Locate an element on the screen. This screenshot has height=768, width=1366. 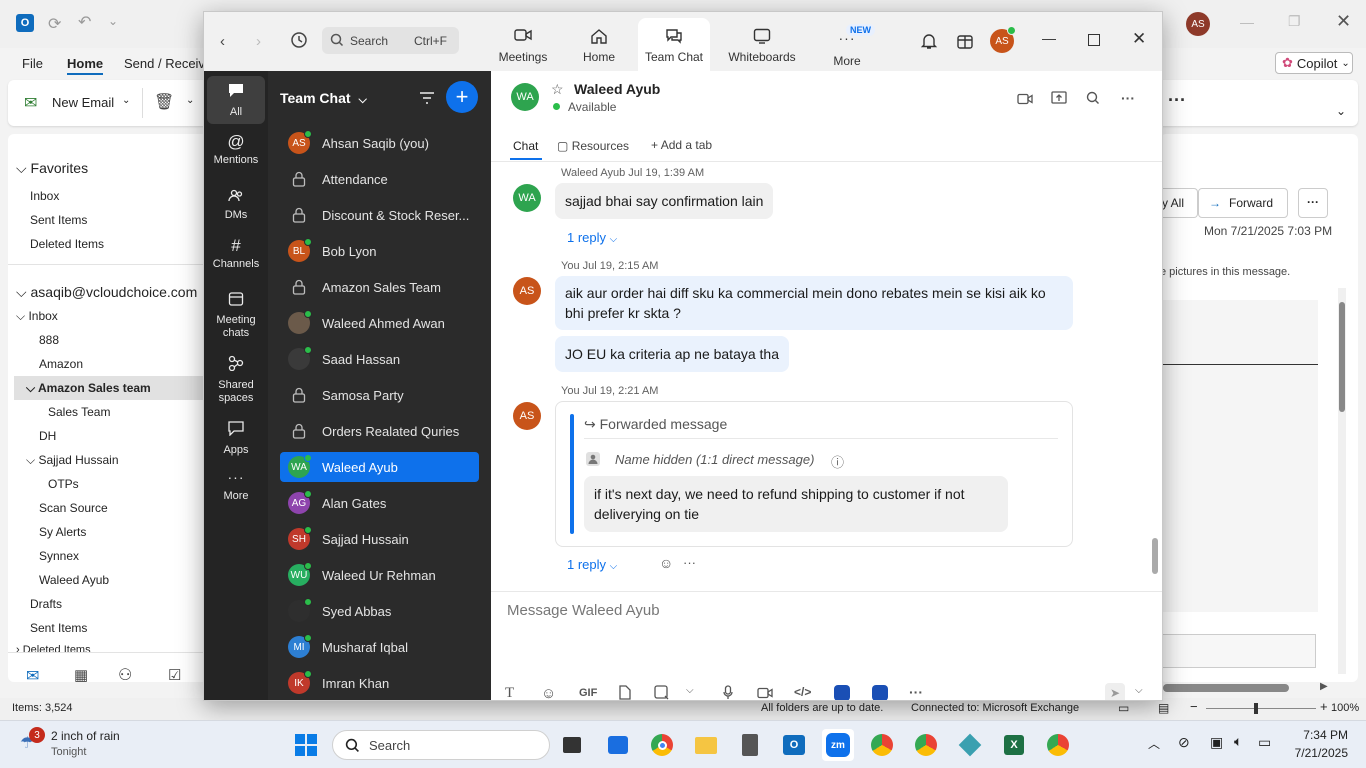
folder-fav-inbox: Inbox is located at coordinates (44, 196).